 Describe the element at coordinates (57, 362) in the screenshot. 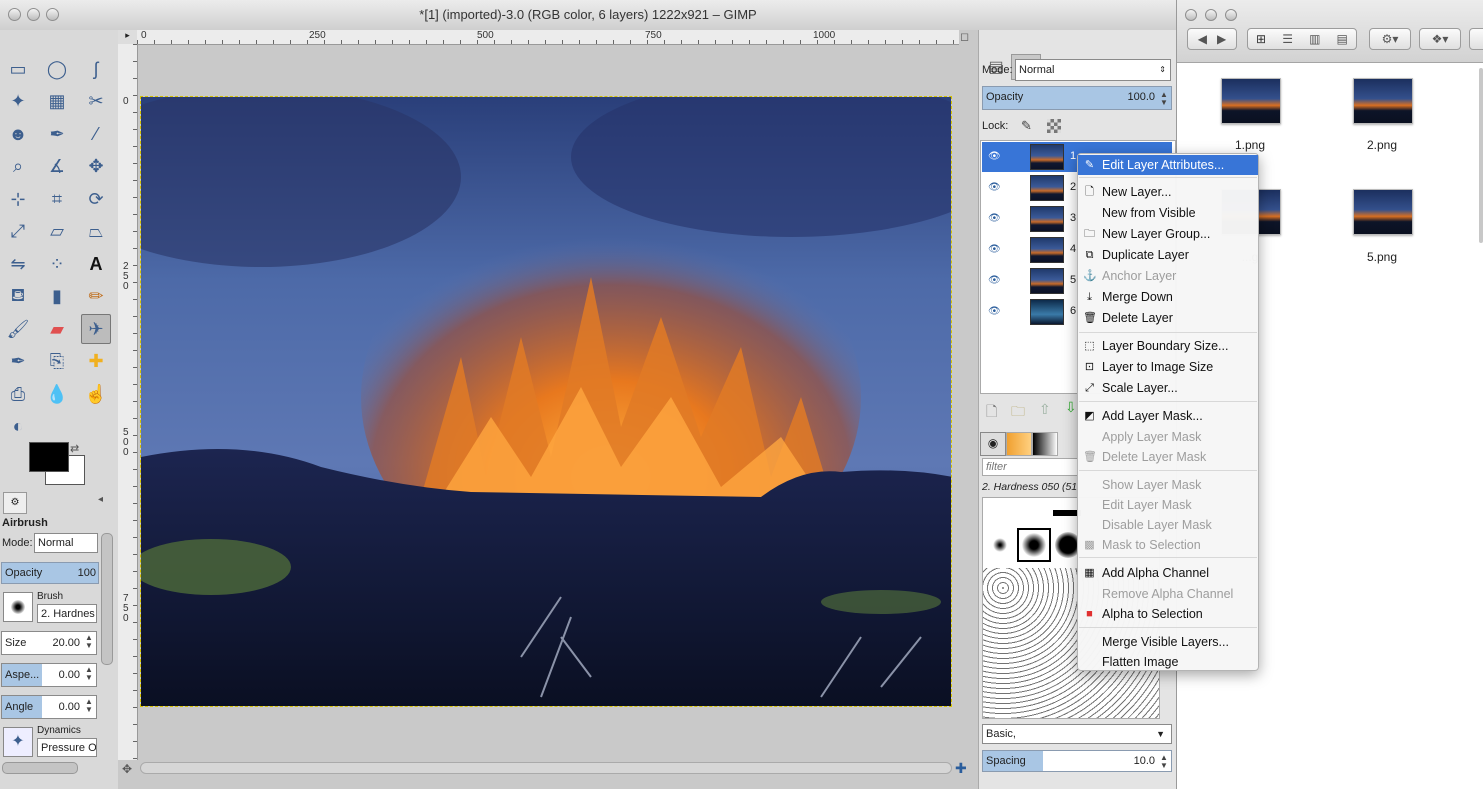

I see `clone-tool-icon: ⎘` at that location.